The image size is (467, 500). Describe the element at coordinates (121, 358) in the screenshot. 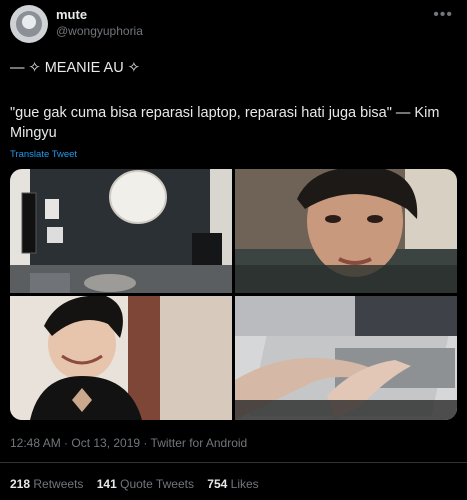

I see `smiling-person-photo` at that location.